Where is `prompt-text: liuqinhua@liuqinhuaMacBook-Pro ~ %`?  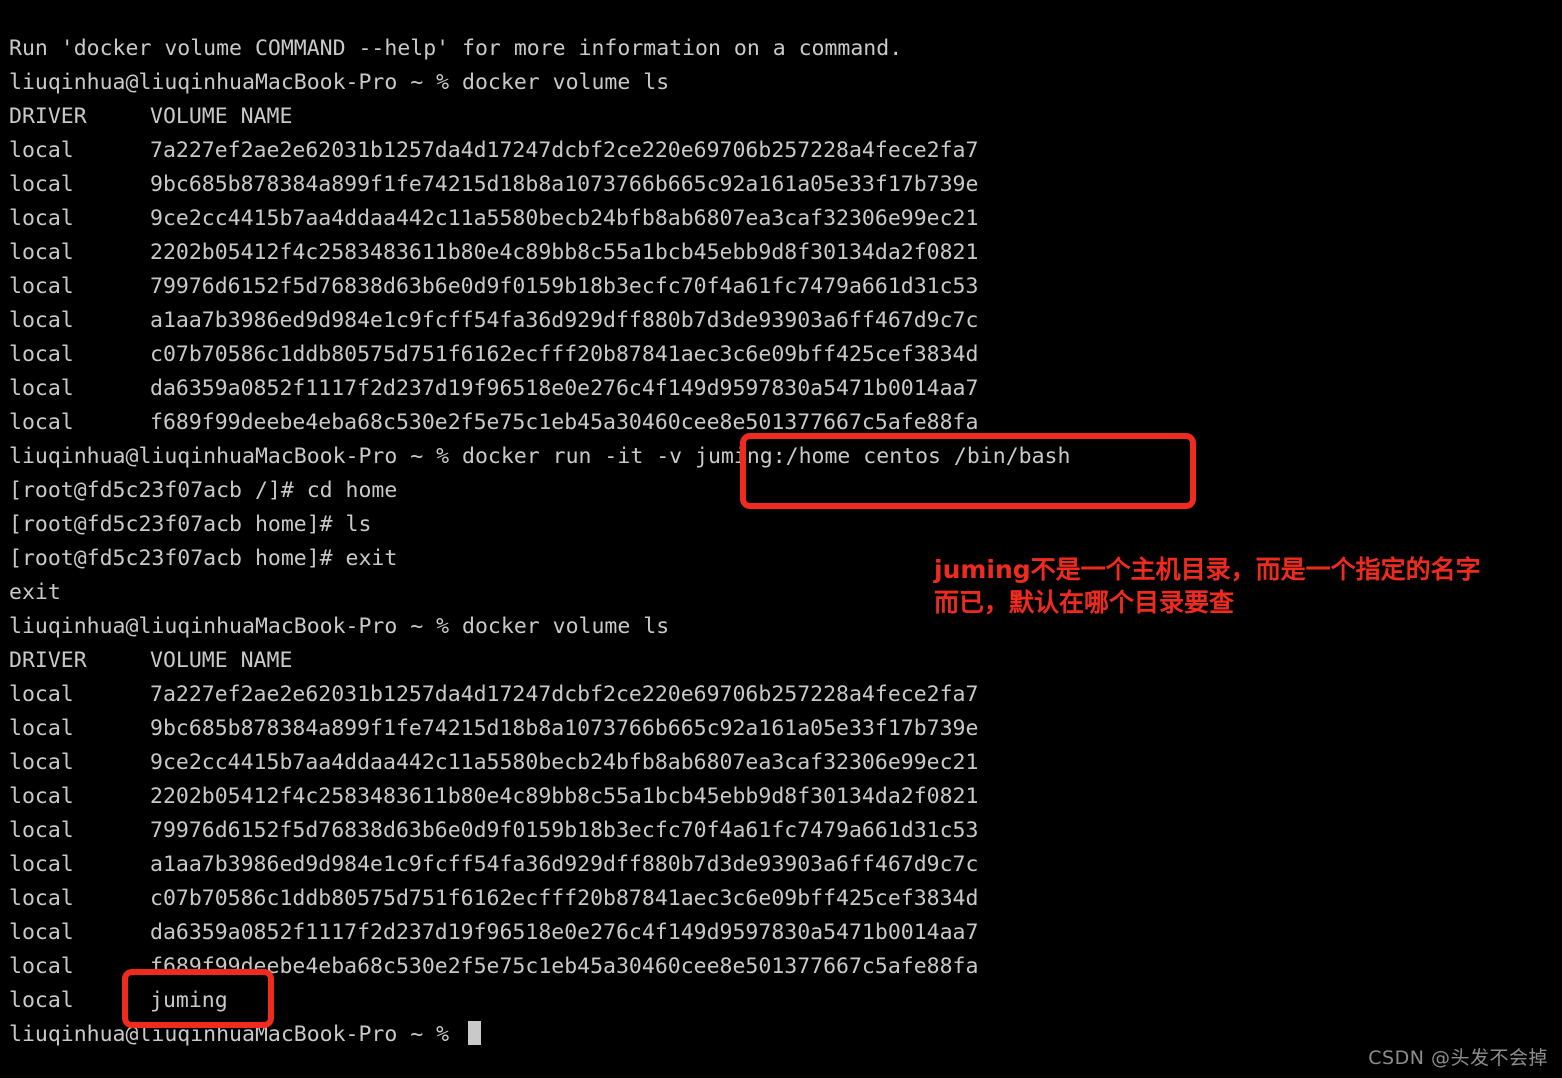
prompt-text: liuqinhua@liuqinhuaMacBook-Pro ~ % is located at coordinates (236, 1034).